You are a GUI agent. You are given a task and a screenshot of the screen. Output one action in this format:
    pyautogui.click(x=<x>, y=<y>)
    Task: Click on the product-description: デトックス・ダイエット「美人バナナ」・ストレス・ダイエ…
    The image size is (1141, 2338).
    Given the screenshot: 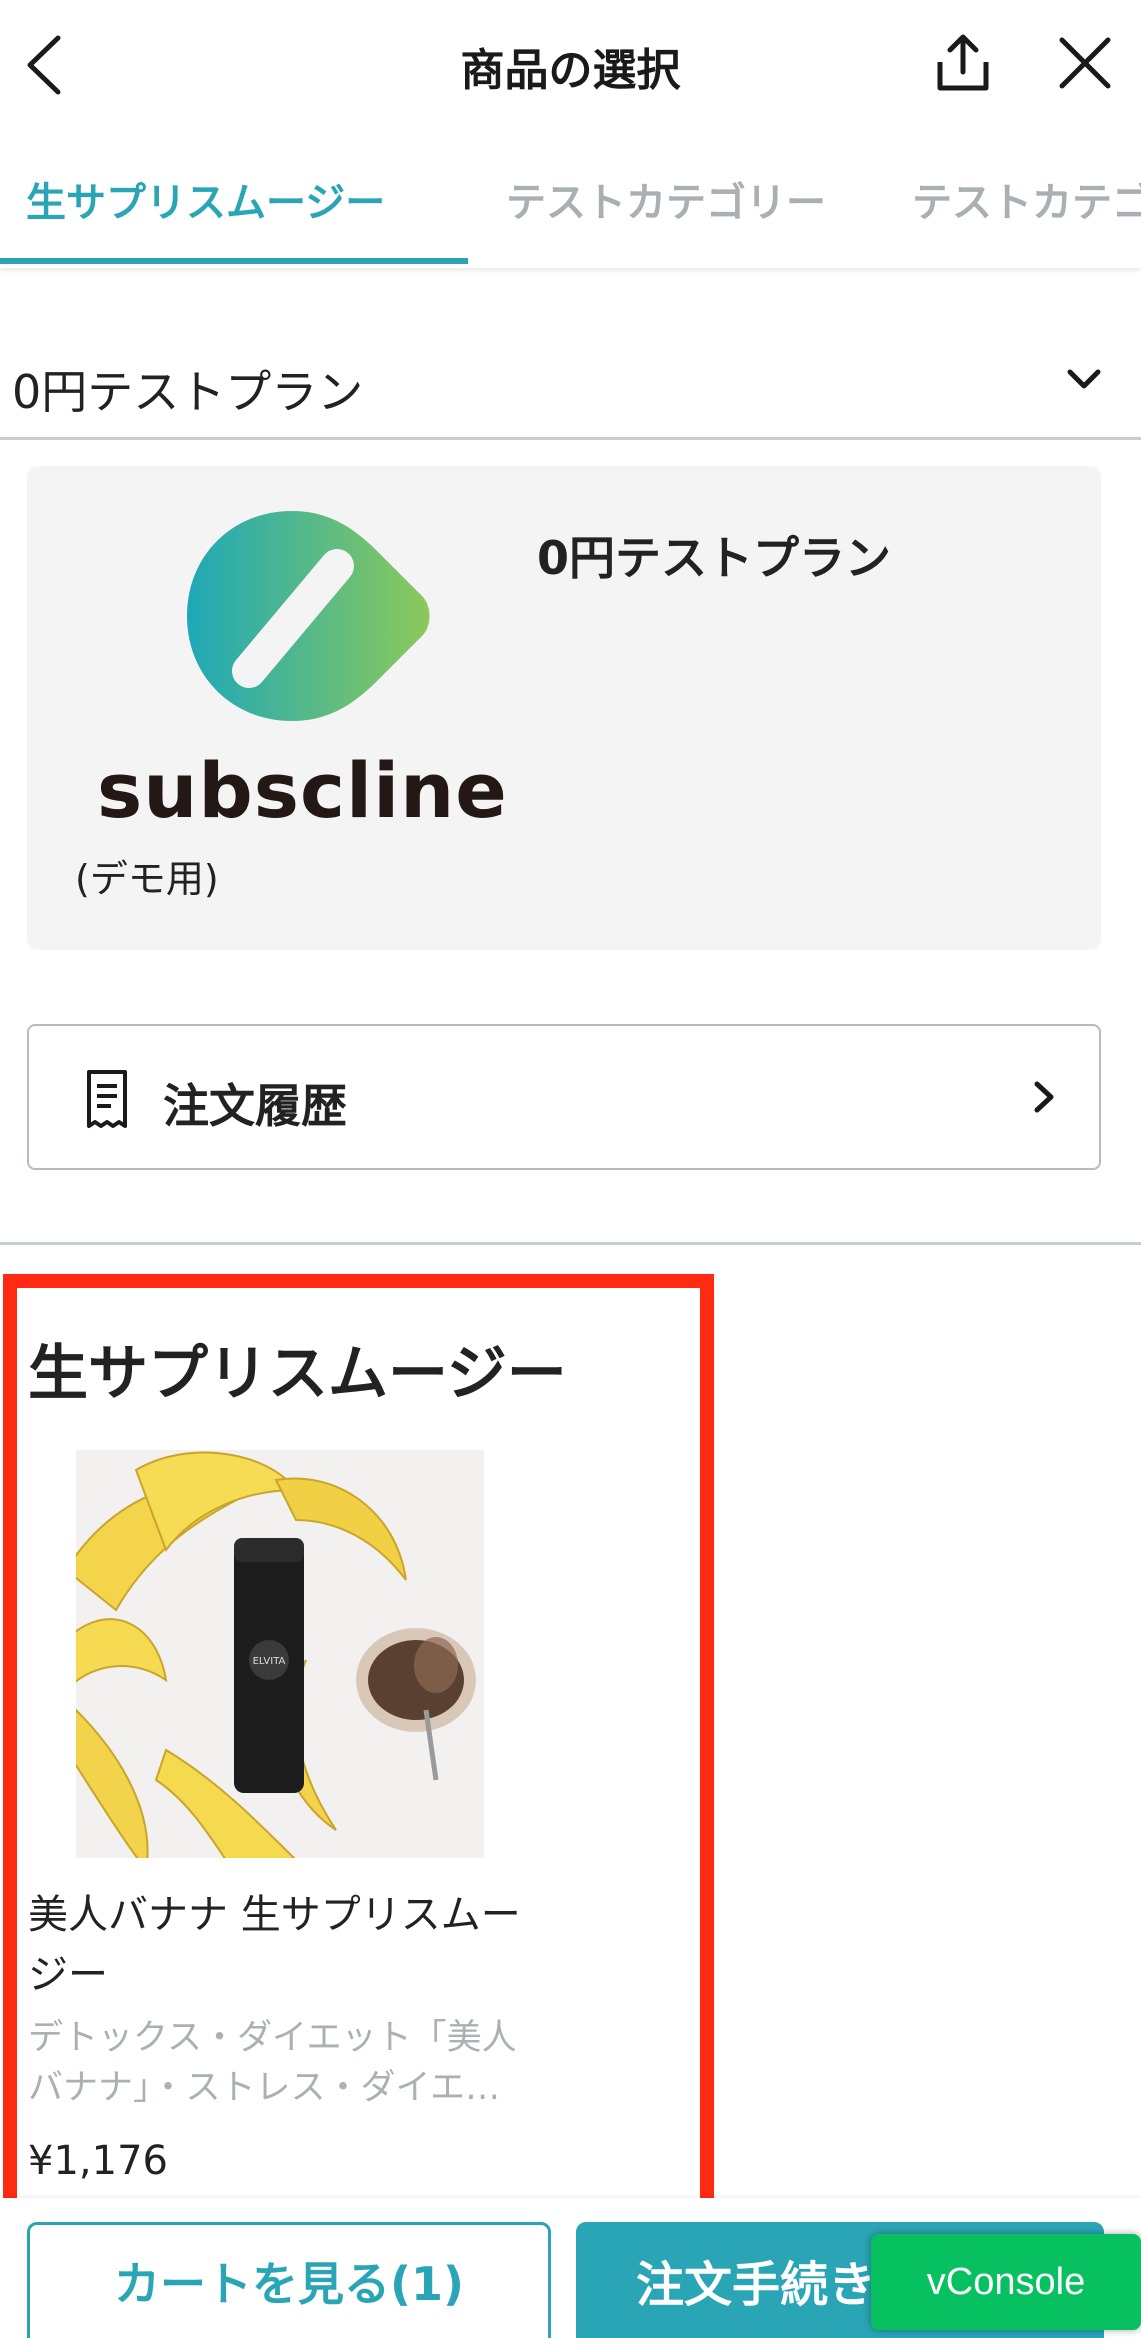 What is the action you would take?
    pyautogui.click(x=272, y=2063)
    